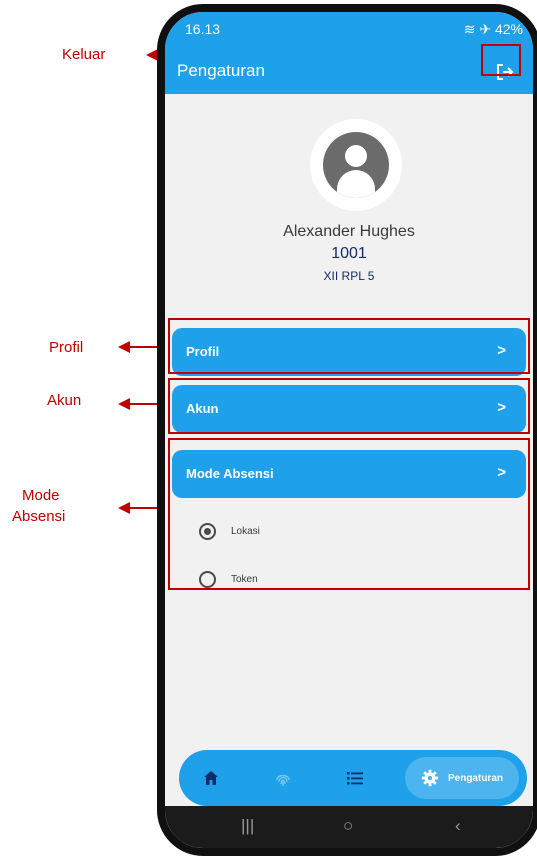  I want to click on highlight-akun, so click(349, 406).